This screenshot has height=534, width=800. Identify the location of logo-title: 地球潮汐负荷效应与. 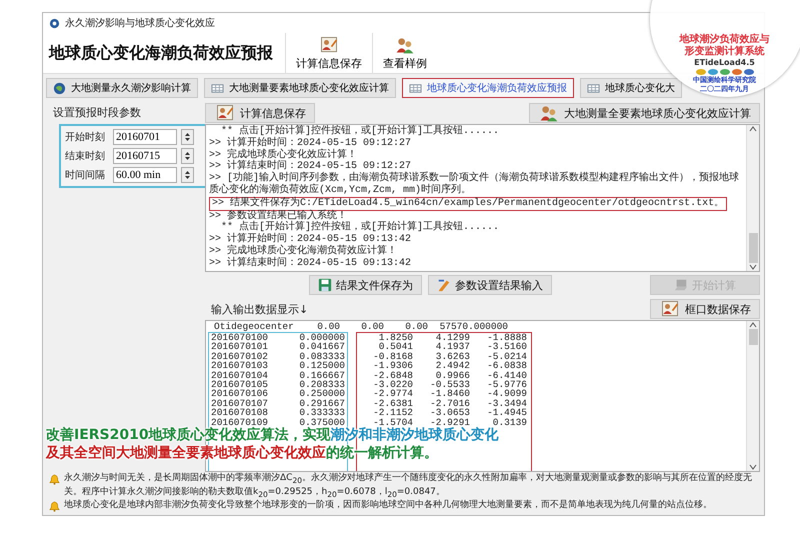
(725, 39).